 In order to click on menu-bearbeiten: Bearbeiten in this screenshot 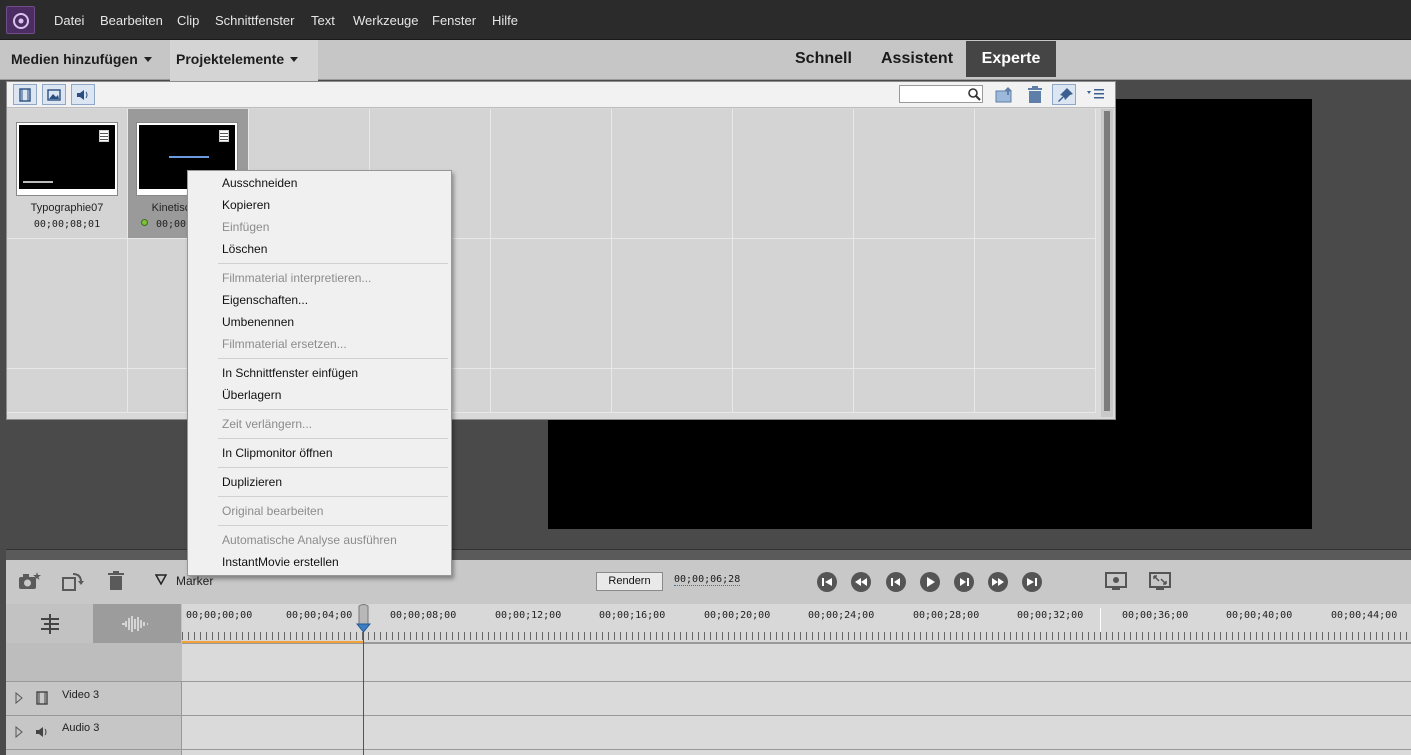, I will do `click(131, 20)`.